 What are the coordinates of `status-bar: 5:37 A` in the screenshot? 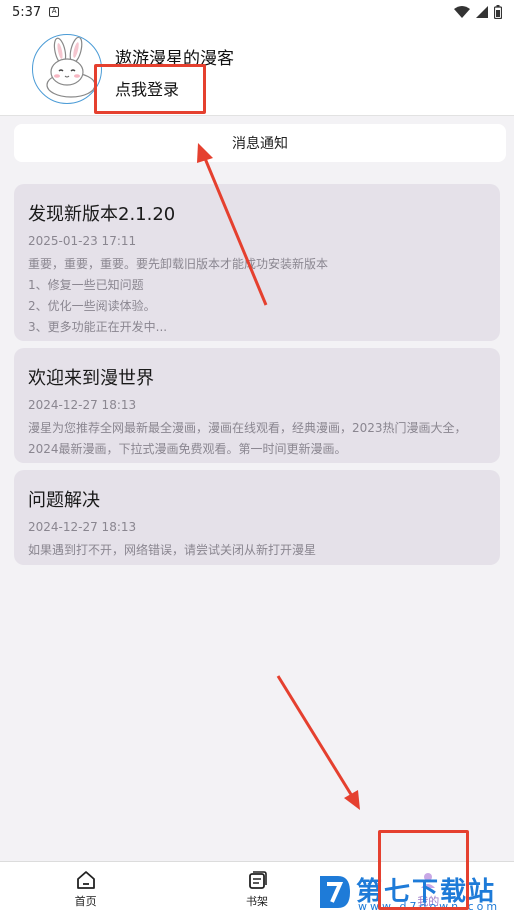 It's located at (257, 12).